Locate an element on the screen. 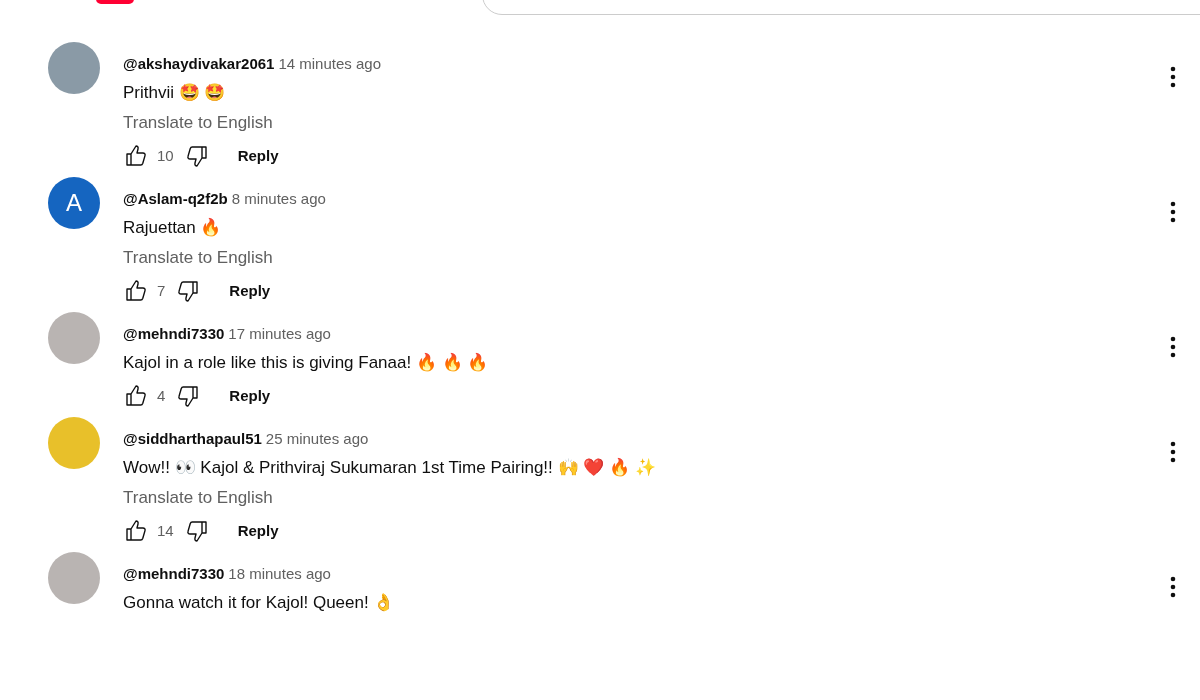 The width and height of the screenshot is (1200, 700). username-link: @siddharthapaul51 is located at coordinates (192, 438).